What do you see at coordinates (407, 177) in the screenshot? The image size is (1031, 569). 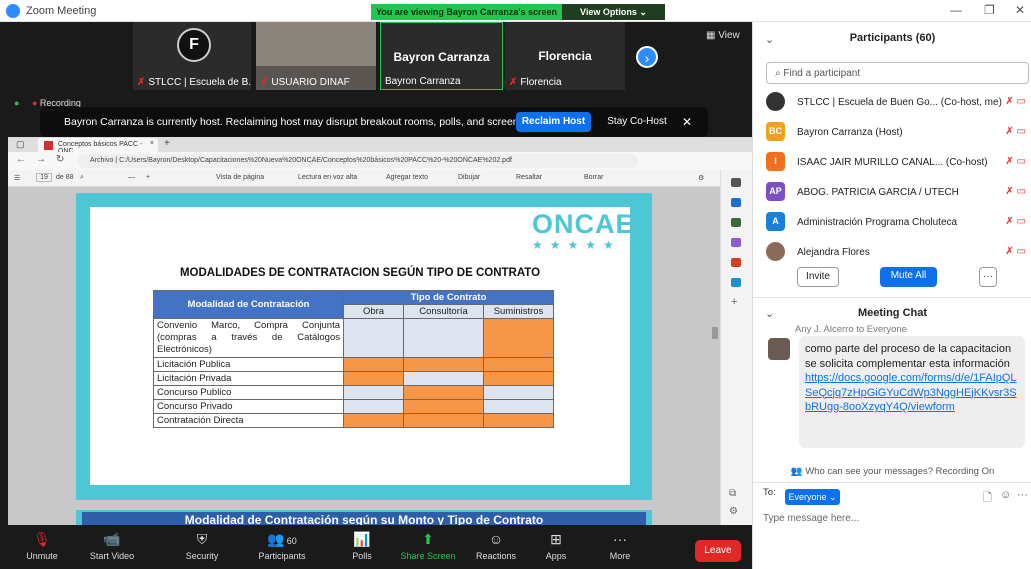 I see `add-text-button: Agregar texto` at bounding box center [407, 177].